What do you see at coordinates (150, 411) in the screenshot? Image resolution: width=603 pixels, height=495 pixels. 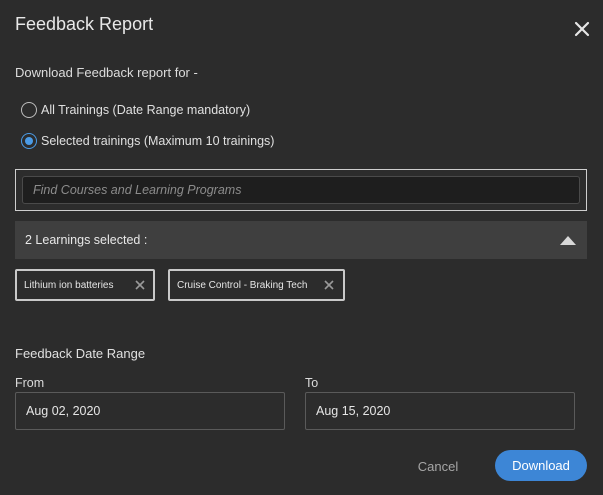 I see `from-date-field` at bounding box center [150, 411].